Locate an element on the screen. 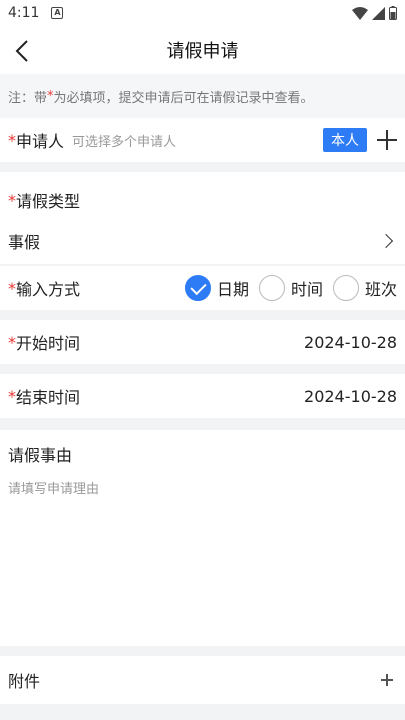 This screenshot has height=720, width=405. leave-type-value: 事假 is located at coordinates (24, 242).